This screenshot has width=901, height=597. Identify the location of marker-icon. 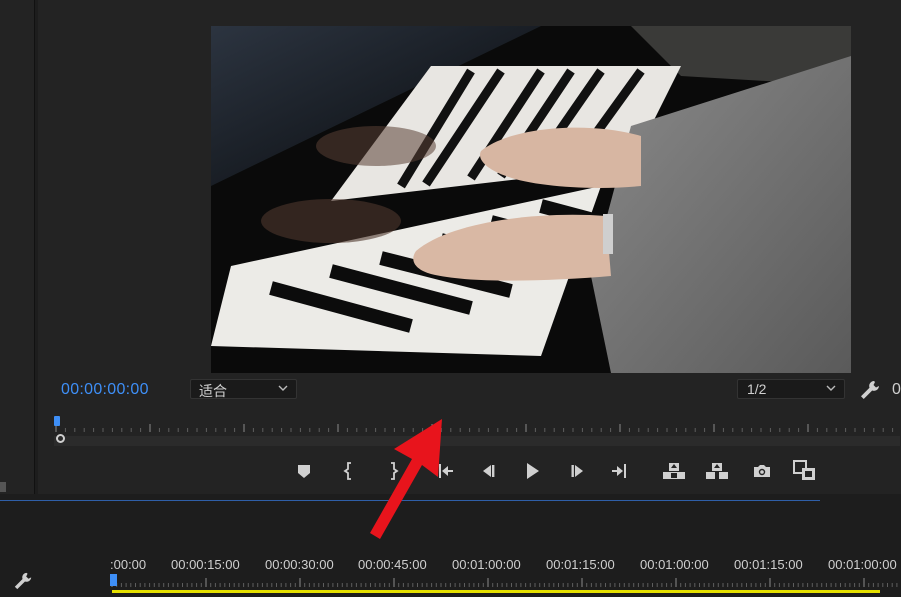
(304, 471).